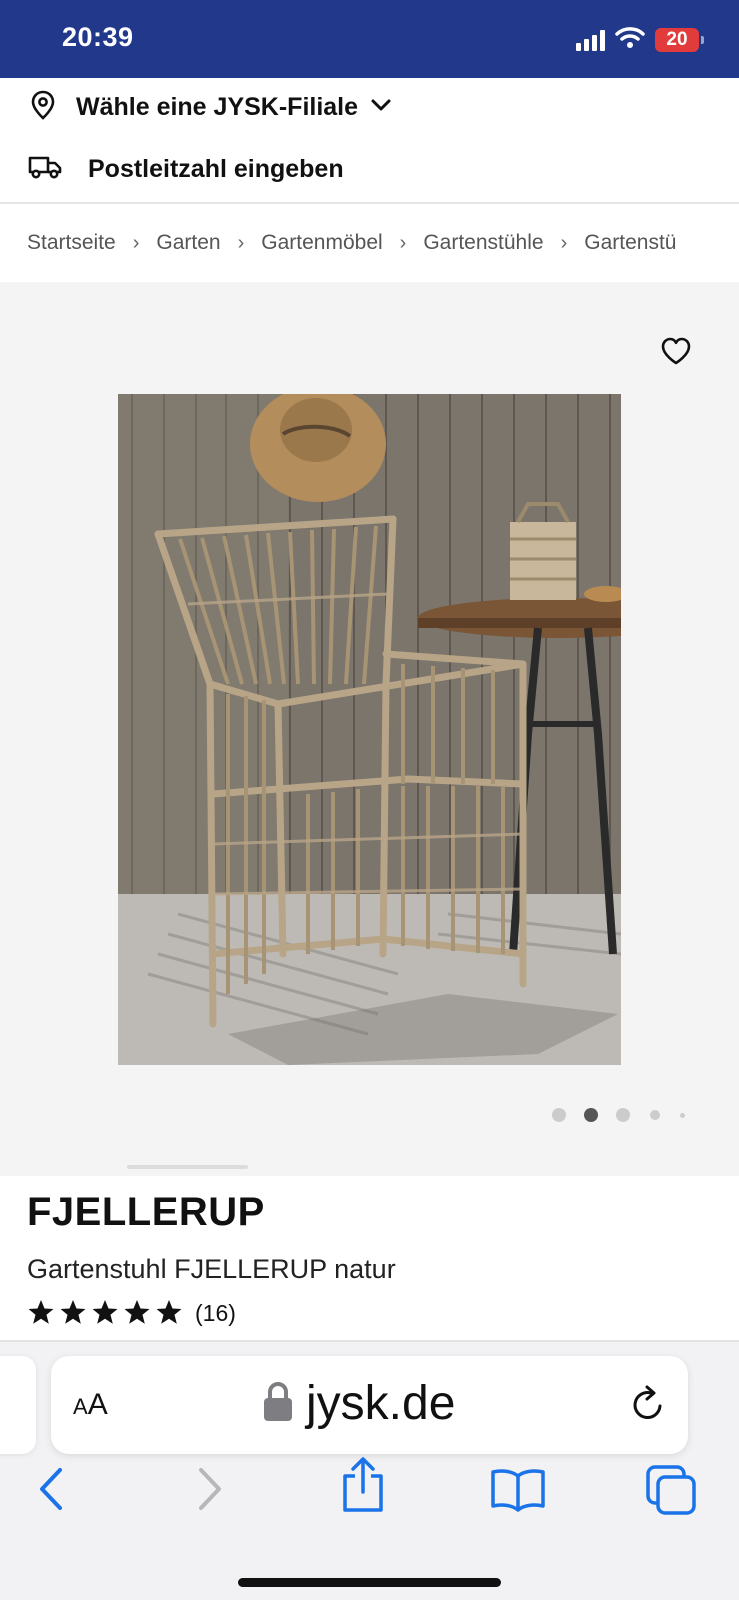 The width and height of the screenshot is (739, 1600). Describe the element at coordinates (210, 1491) in the screenshot. I see `forward-chevron-icon` at that location.